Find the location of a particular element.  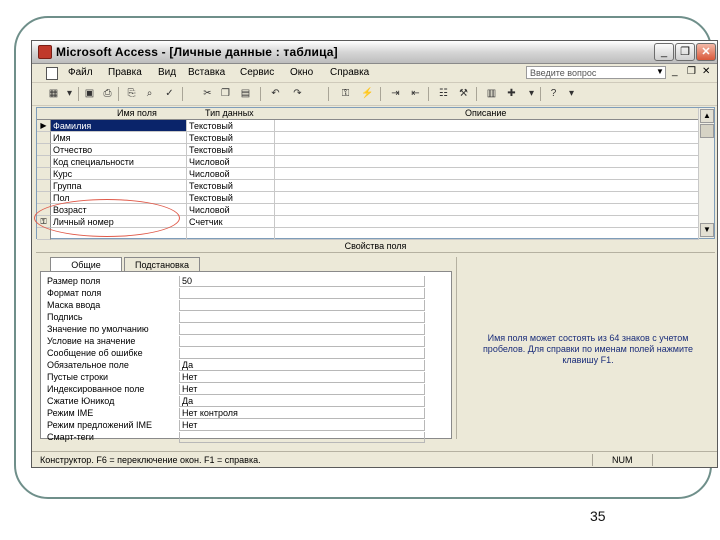

column-header-name: Имя поля is located at coordinates (137, 113).